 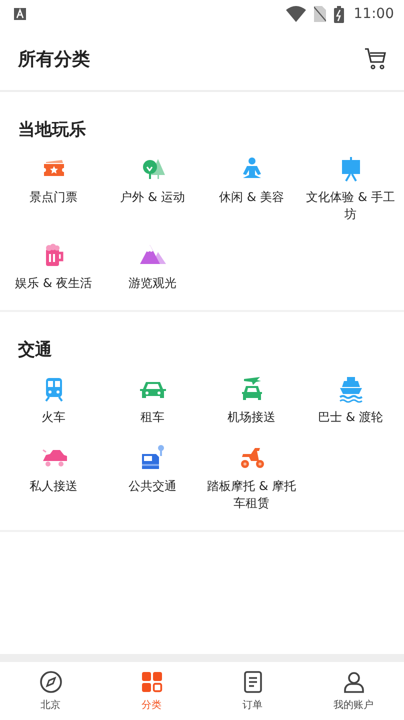 I want to click on tab-bar-item: 我的账户, so click(x=353, y=691).